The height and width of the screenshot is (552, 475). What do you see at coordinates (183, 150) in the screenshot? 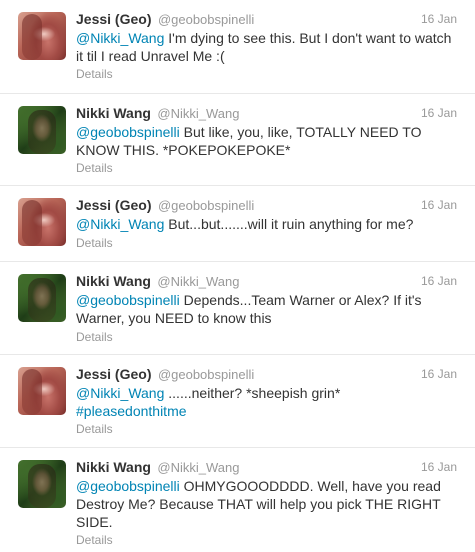
I see `tweet-text-line: KNOW THIS. *POKEPOKEPOKE*` at bounding box center [183, 150].